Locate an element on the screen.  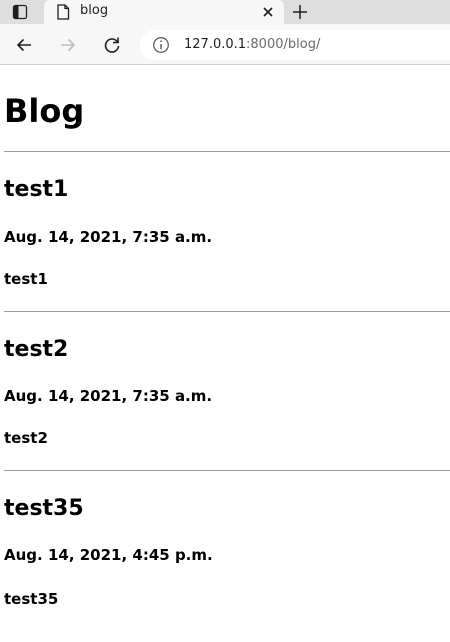
tab-title: blog is located at coordinates (94, 10).